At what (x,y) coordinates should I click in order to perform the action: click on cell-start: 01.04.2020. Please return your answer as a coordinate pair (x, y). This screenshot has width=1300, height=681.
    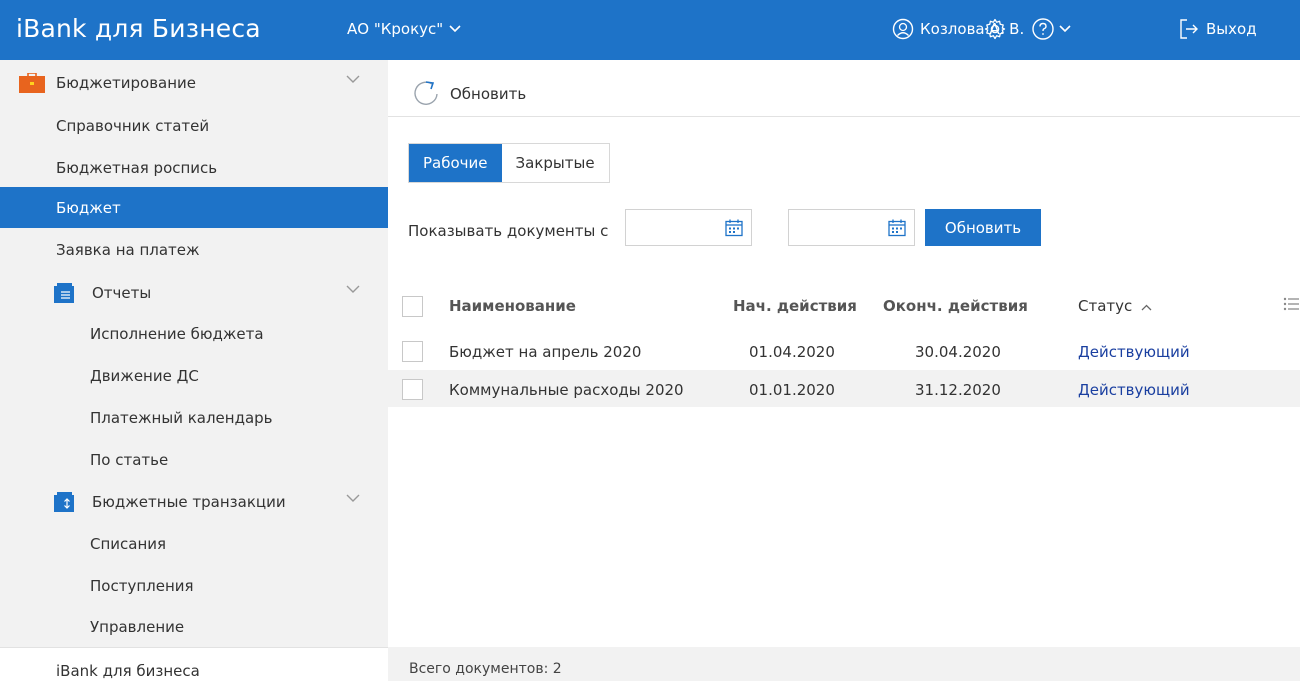
    Looking at the image, I should click on (792, 352).